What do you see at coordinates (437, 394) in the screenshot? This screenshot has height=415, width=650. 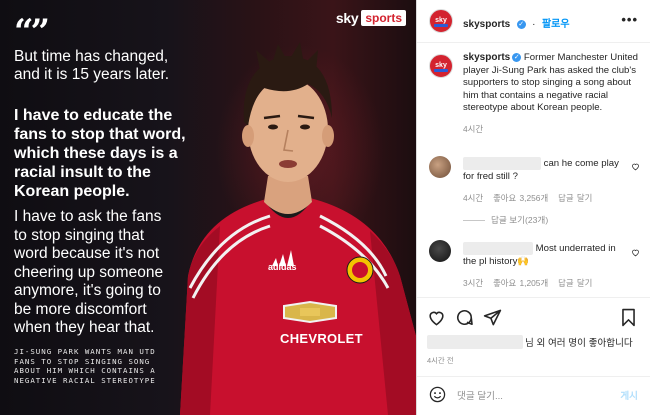 I see `emoji-icon` at bounding box center [437, 394].